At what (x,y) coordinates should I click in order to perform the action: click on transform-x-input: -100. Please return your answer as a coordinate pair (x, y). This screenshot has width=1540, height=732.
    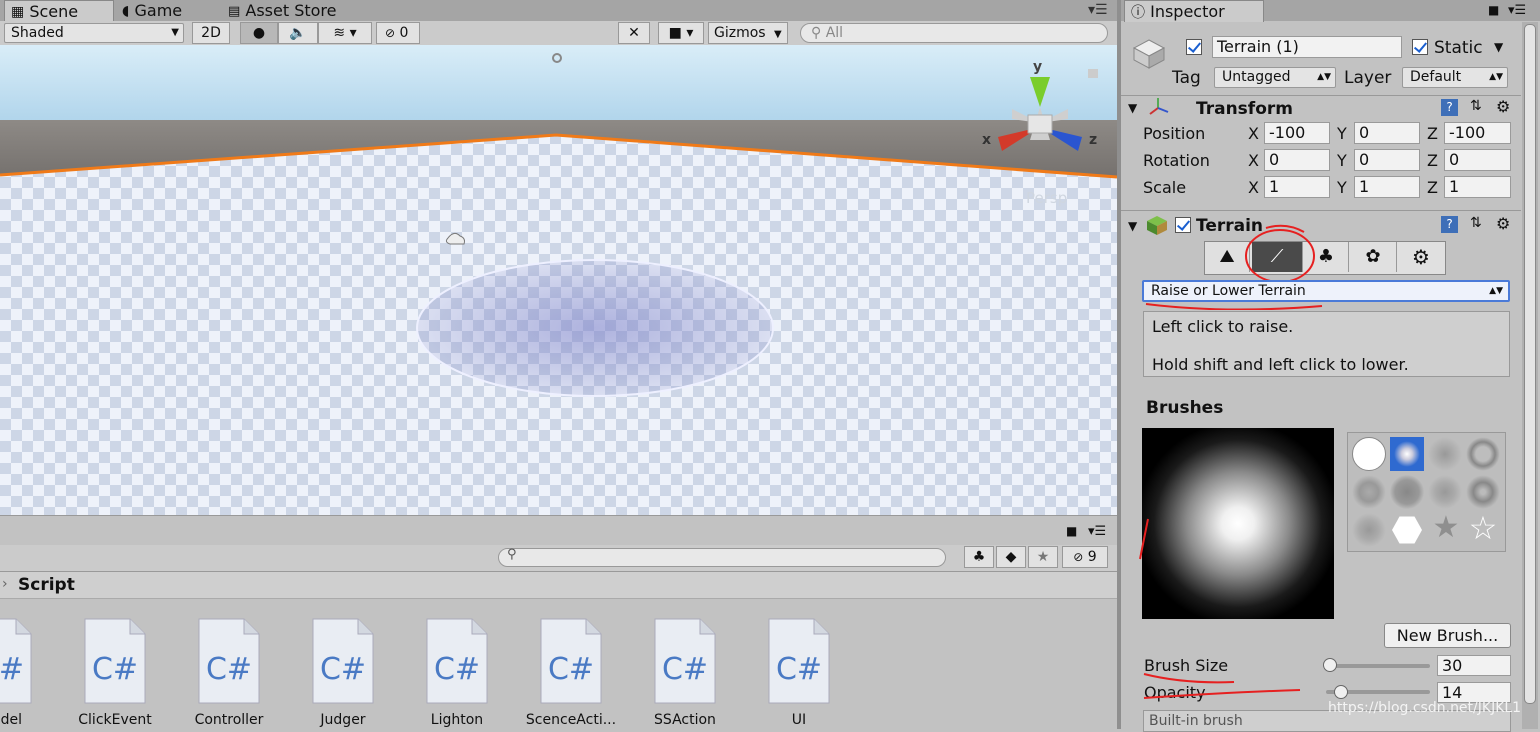
    Looking at the image, I should click on (1297, 133).